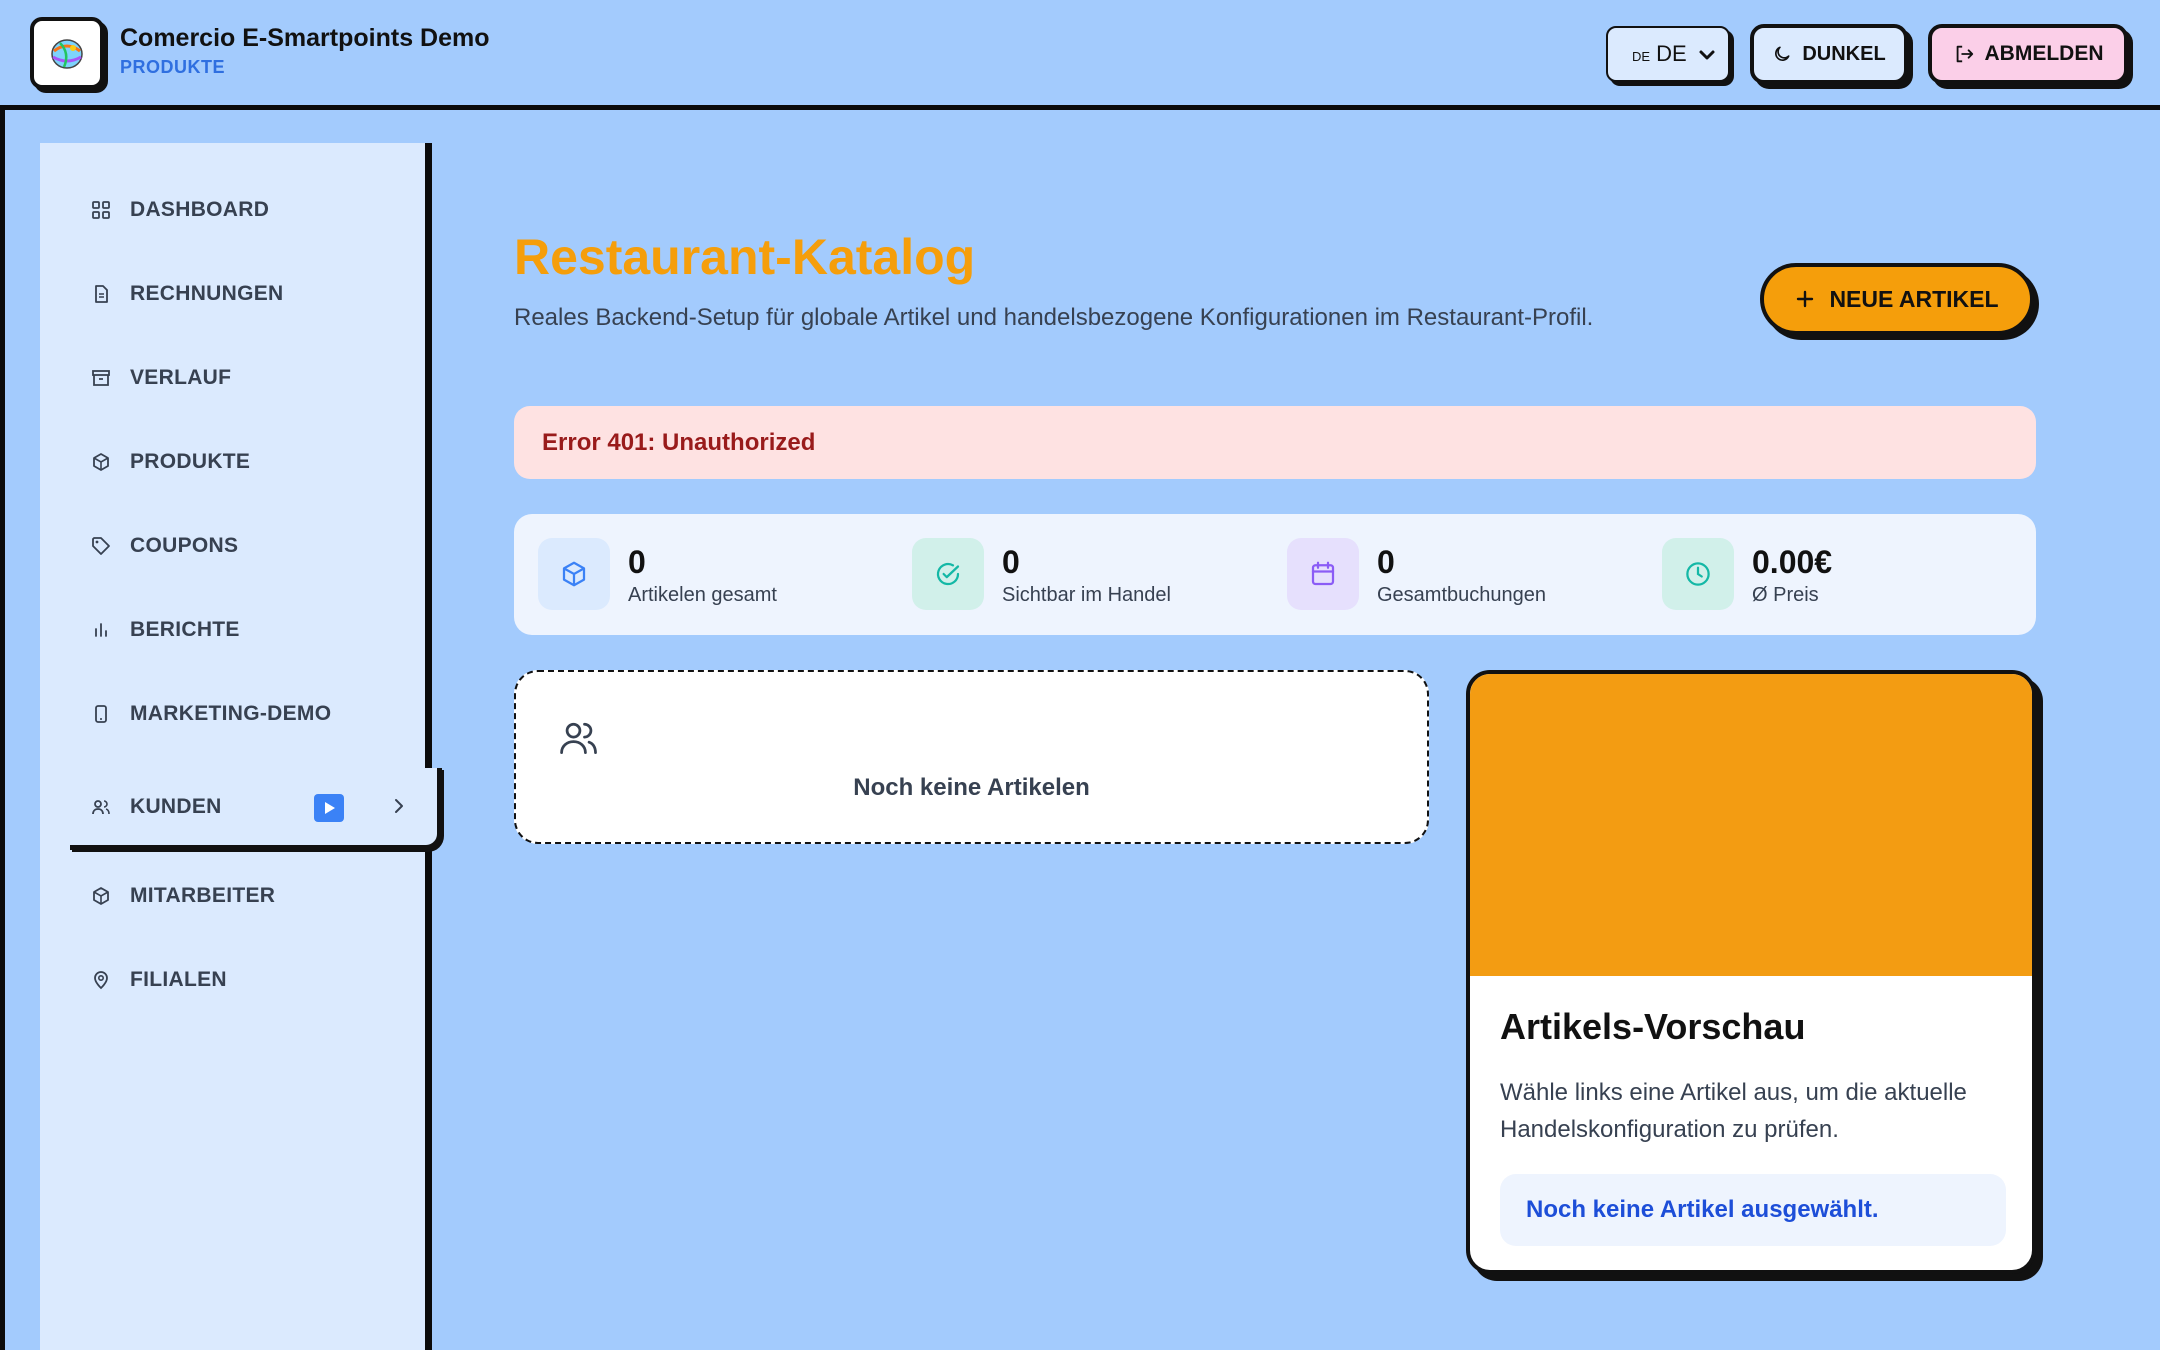 The height and width of the screenshot is (1350, 2160). What do you see at coordinates (574, 574) in the screenshot?
I see `cube-icon` at bounding box center [574, 574].